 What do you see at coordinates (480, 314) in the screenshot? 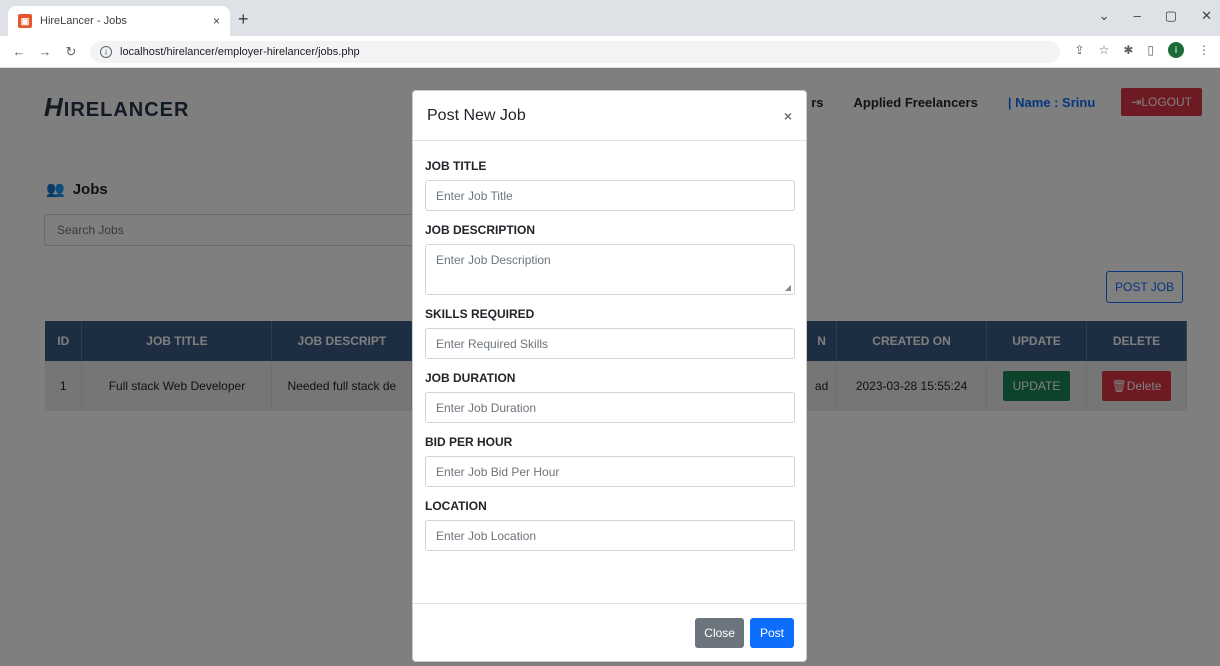
I see `skills-label: SKILLS REQUIRED` at bounding box center [480, 314].